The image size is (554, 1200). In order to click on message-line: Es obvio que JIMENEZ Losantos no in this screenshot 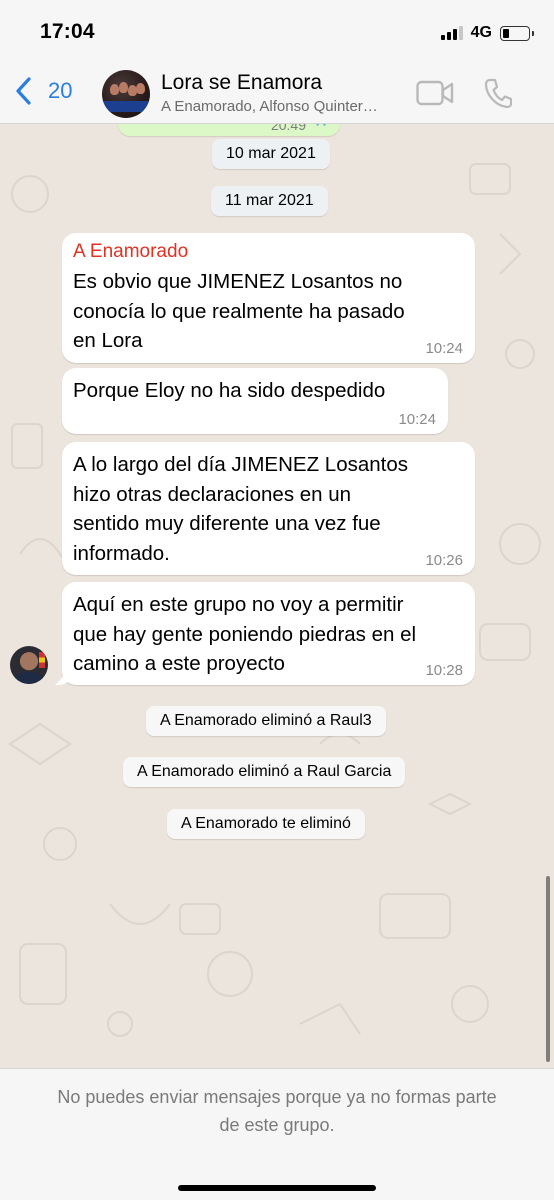, I will do `click(238, 281)`.